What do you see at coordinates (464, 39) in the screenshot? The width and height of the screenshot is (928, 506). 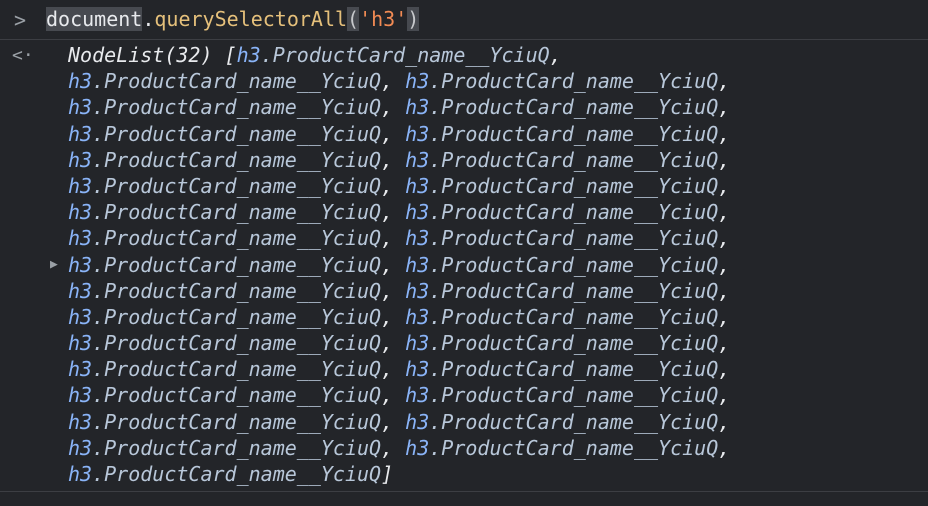 I see `console-message-divider` at bounding box center [464, 39].